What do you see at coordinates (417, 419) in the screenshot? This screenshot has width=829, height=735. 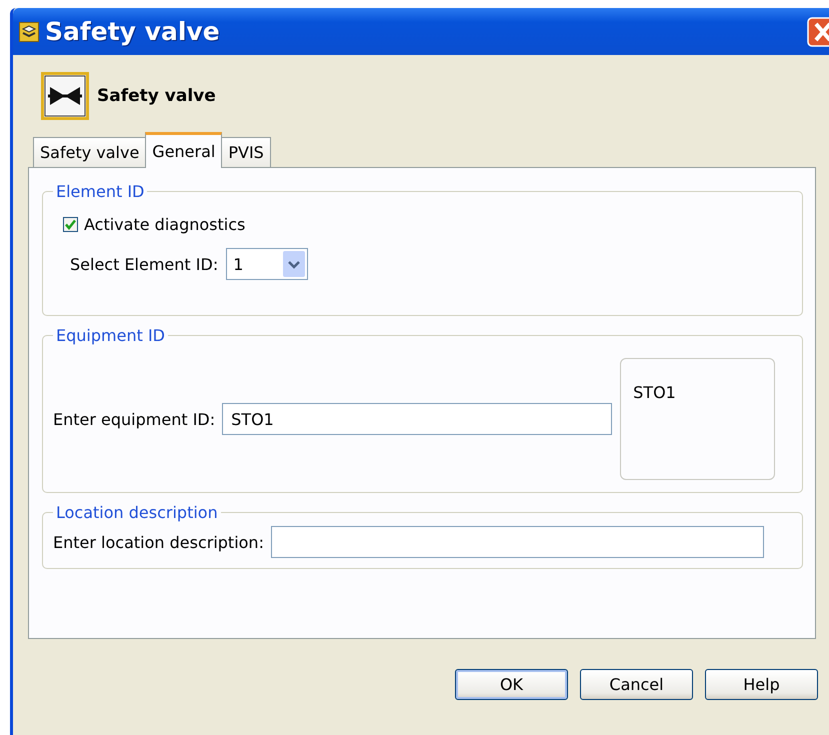 I see `equipment-id-field: STO1` at bounding box center [417, 419].